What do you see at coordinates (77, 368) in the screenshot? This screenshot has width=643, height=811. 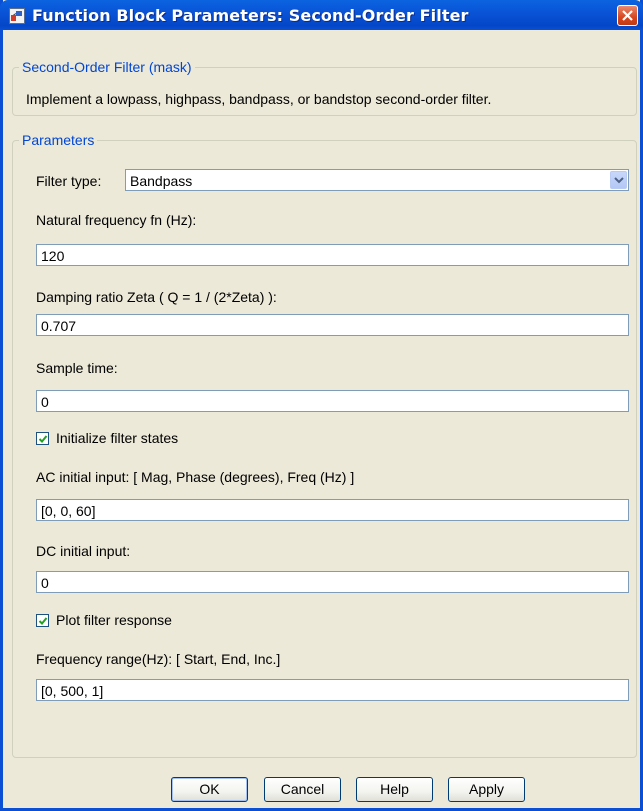 I see `sample-time-label: Sample time:` at bounding box center [77, 368].